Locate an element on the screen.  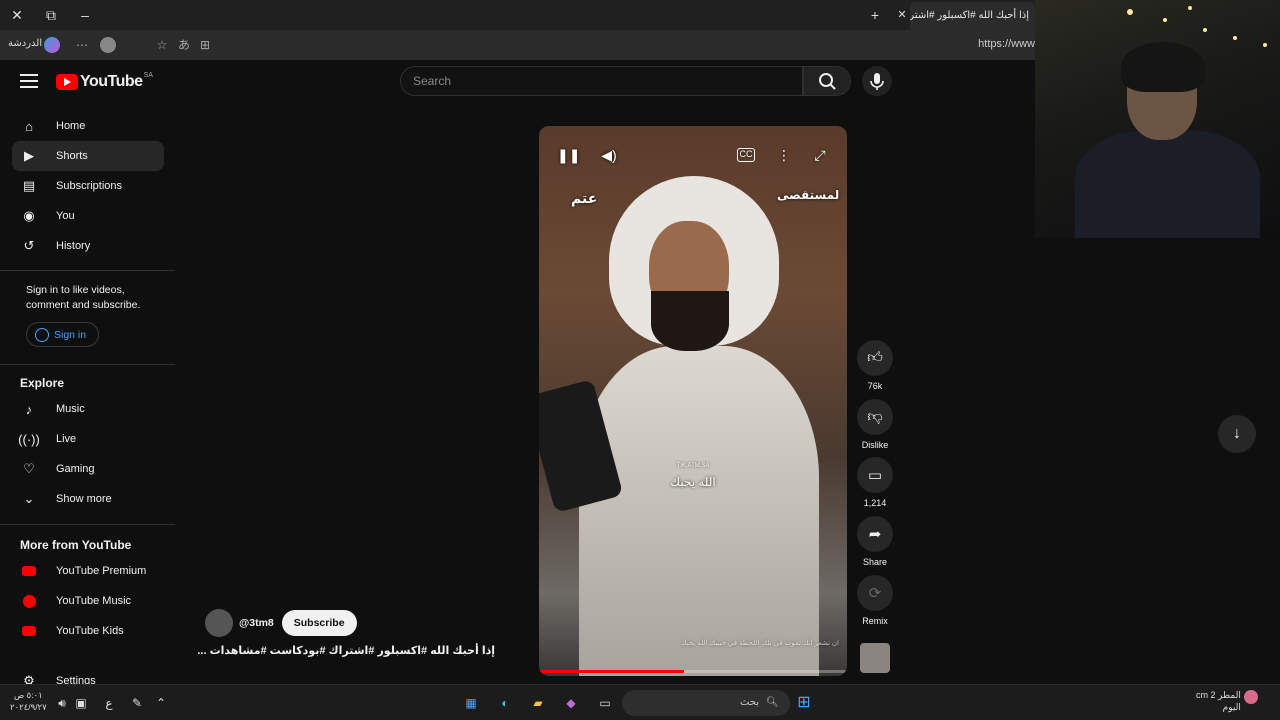
browser-tab: إذا أحبك الله #اكسبلور #اشتراك is located at coordinates (972, 16).